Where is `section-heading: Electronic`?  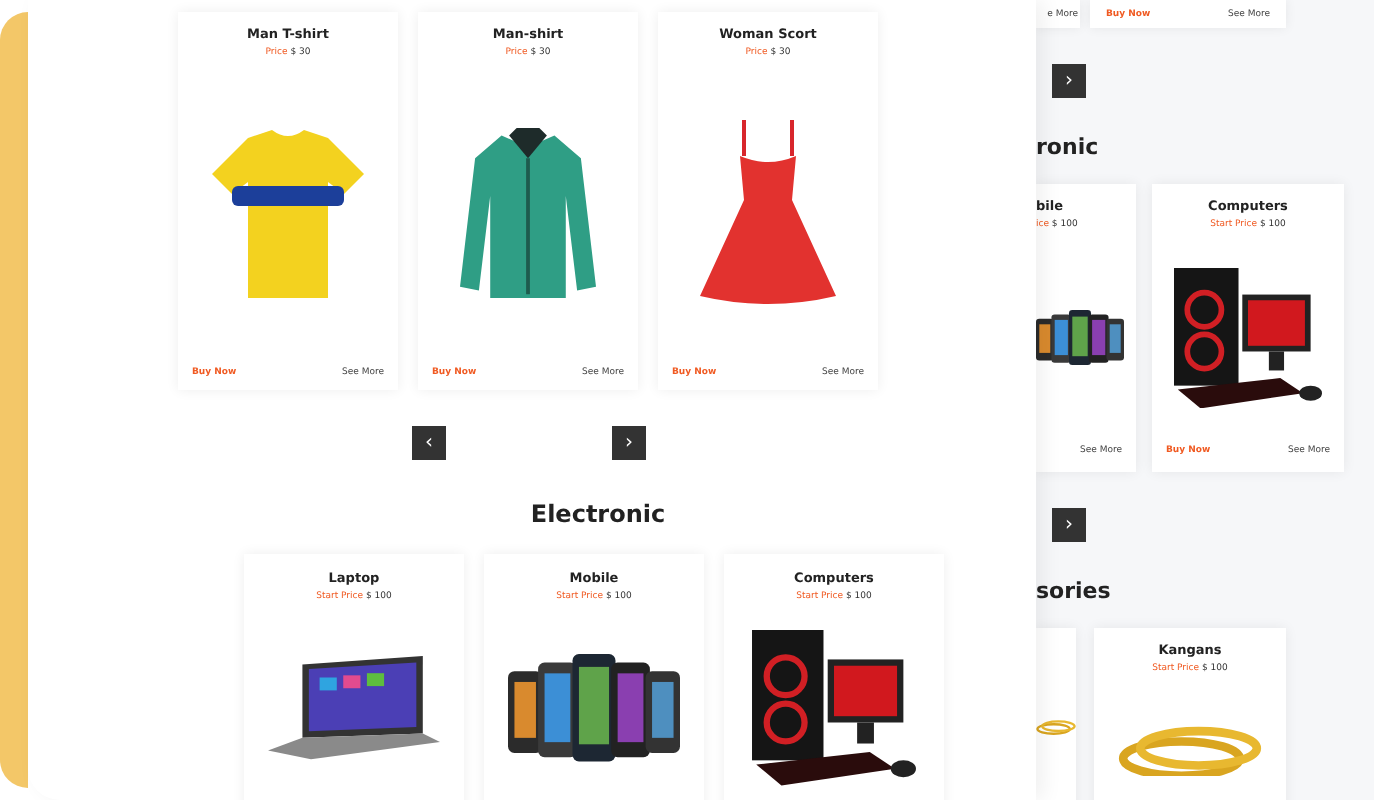 section-heading: Electronic is located at coordinates (598, 514).